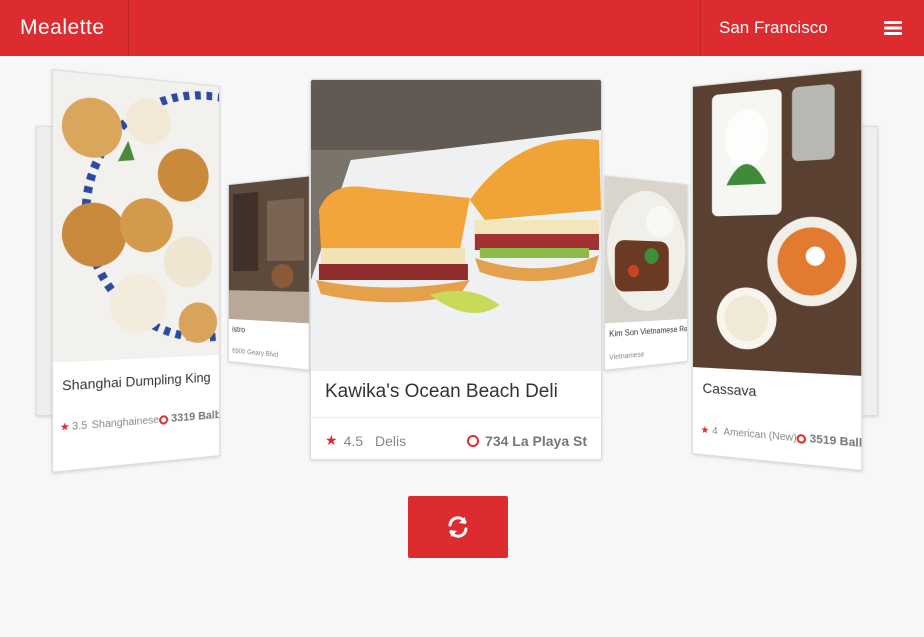 This screenshot has height=637, width=924. I want to click on address-text: 3319 Balboa St, so click(195, 416).